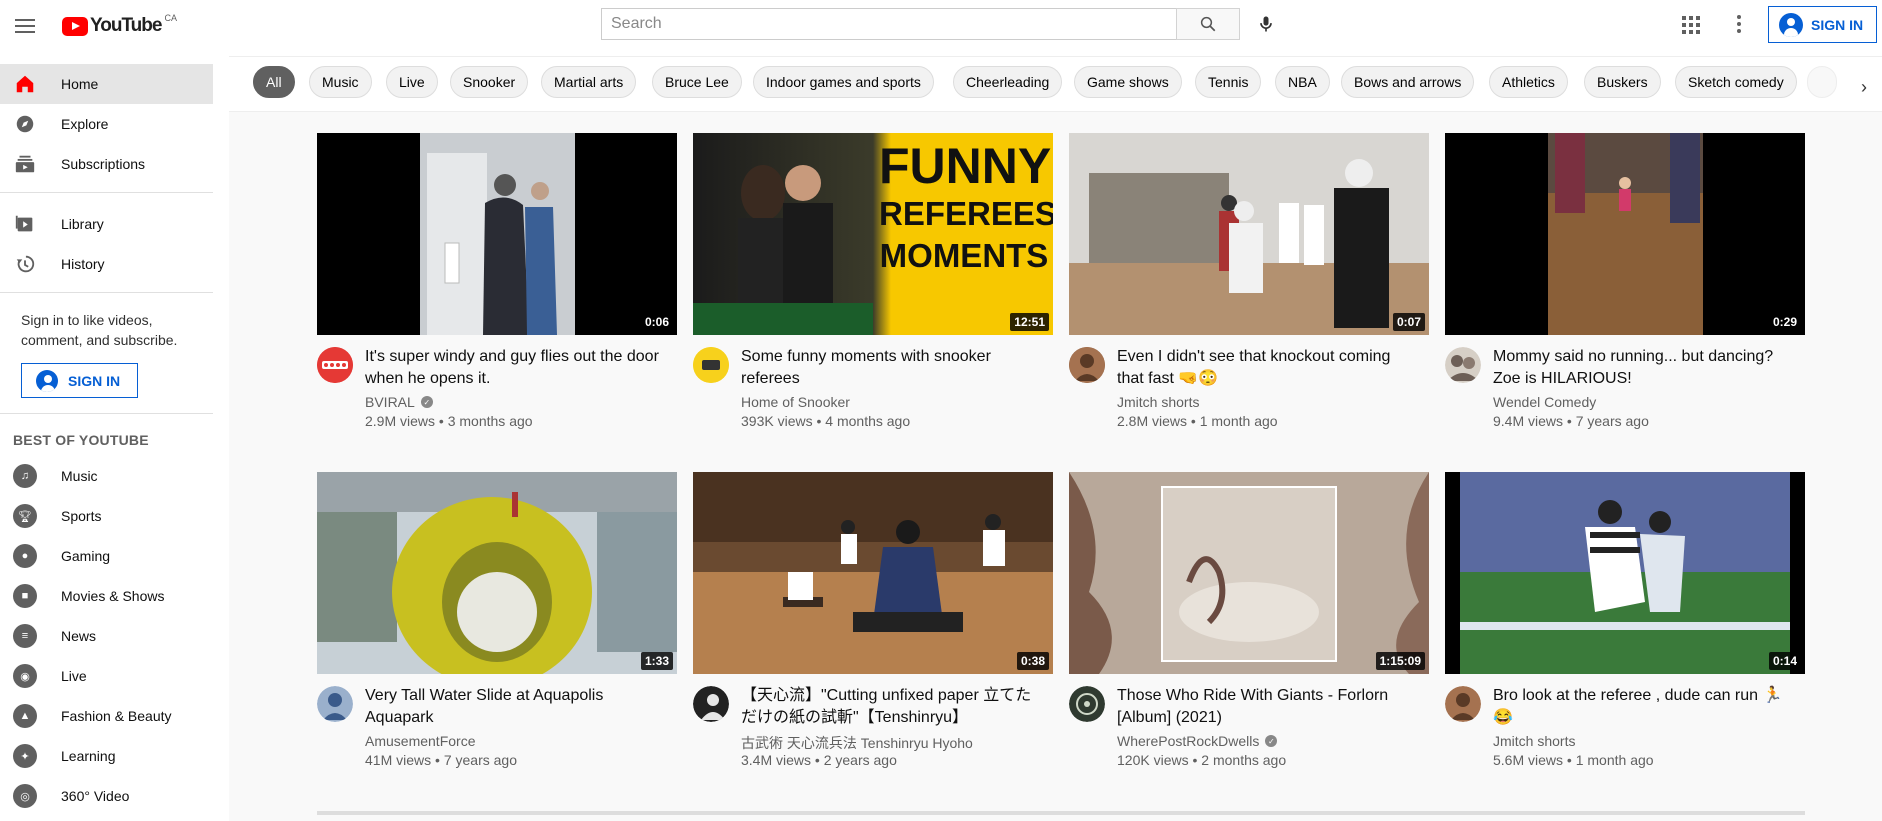  I want to click on sidebar-item-news: ≡ News, so click(106, 636).